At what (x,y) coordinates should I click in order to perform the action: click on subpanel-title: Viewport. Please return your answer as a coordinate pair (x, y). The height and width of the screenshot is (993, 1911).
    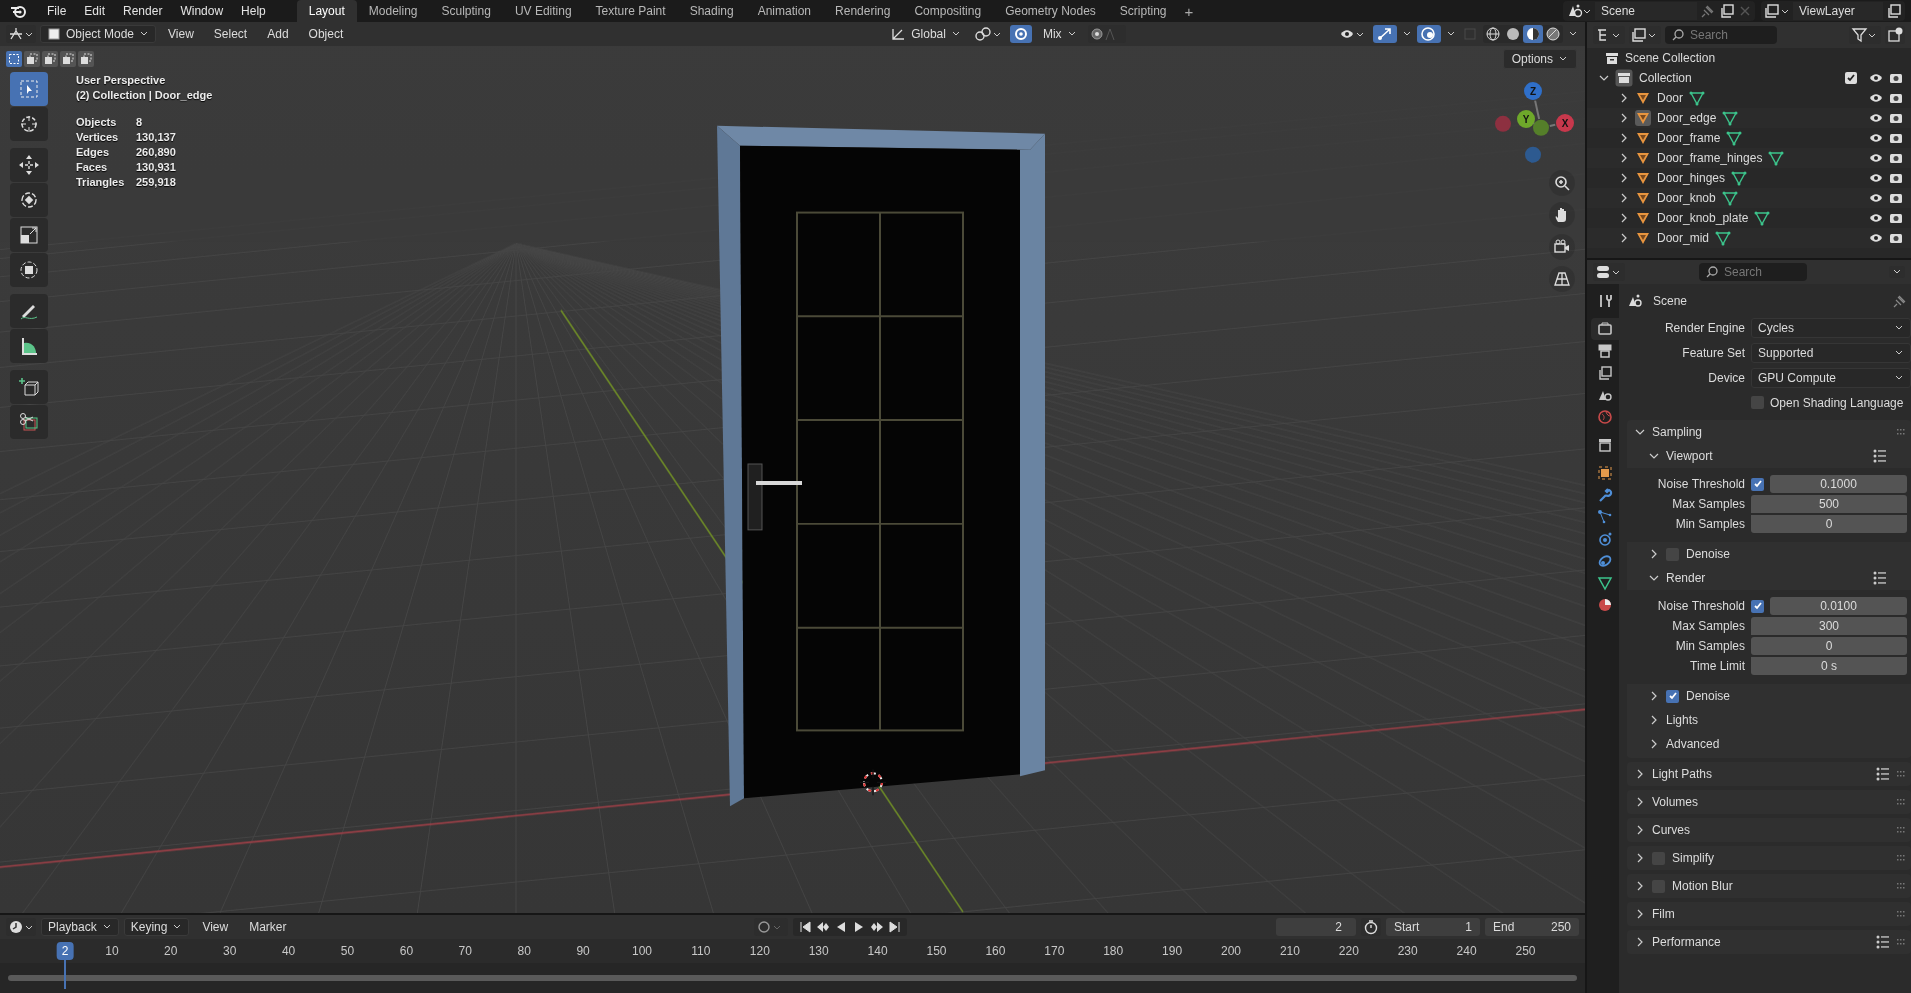
    Looking at the image, I should click on (1689, 456).